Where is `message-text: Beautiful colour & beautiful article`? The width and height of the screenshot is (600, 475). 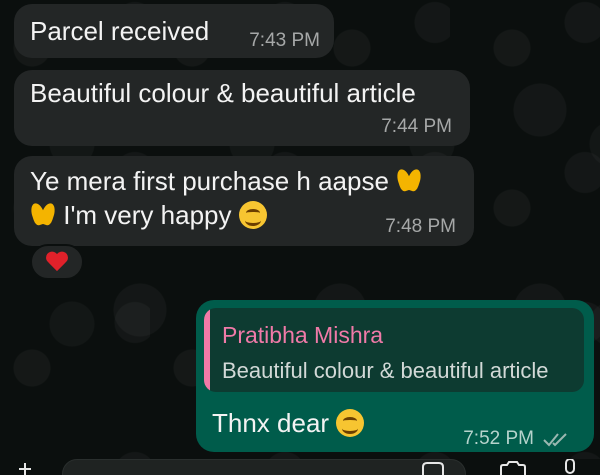 message-text: Beautiful colour & beautiful article is located at coordinates (223, 93).